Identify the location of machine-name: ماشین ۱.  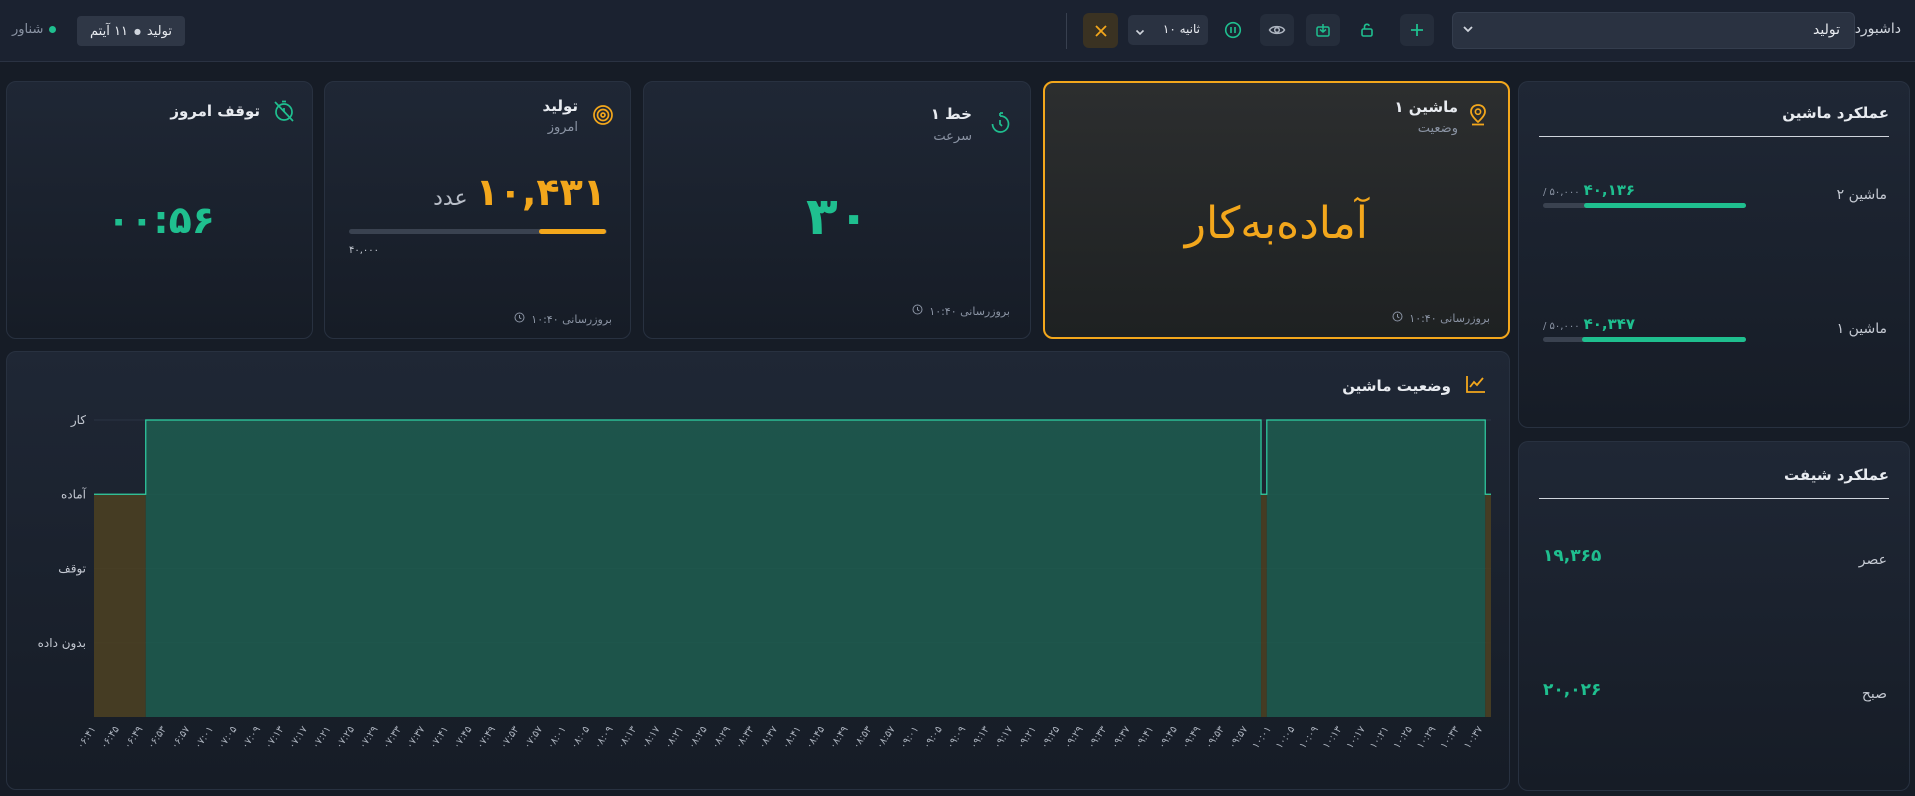
(1861, 329).